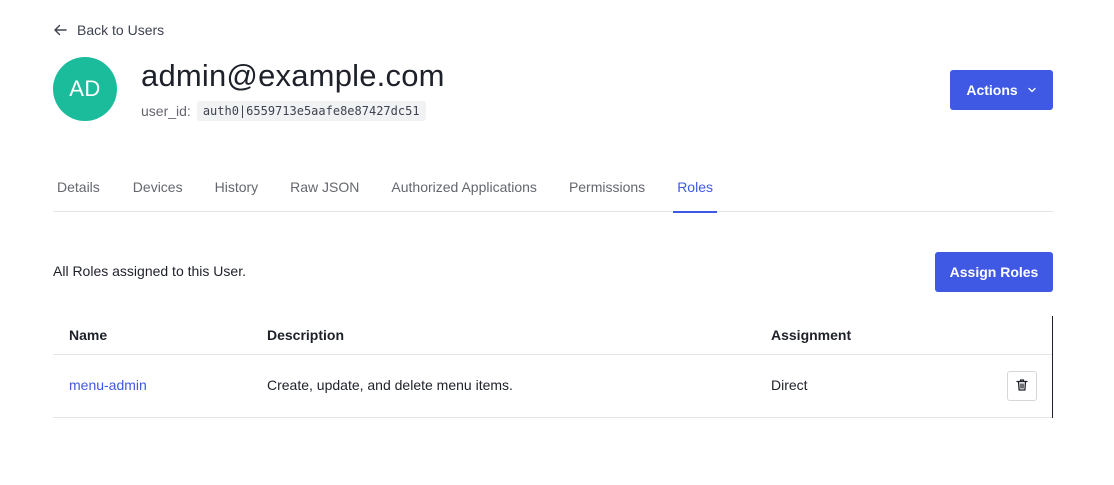 Image resolution: width=1114 pixels, height=485 pixels. What do you see at coordinates (108, 385) in the screenshot?
I see `role-name-link: menu-admin` at bounding box center [108, 385].